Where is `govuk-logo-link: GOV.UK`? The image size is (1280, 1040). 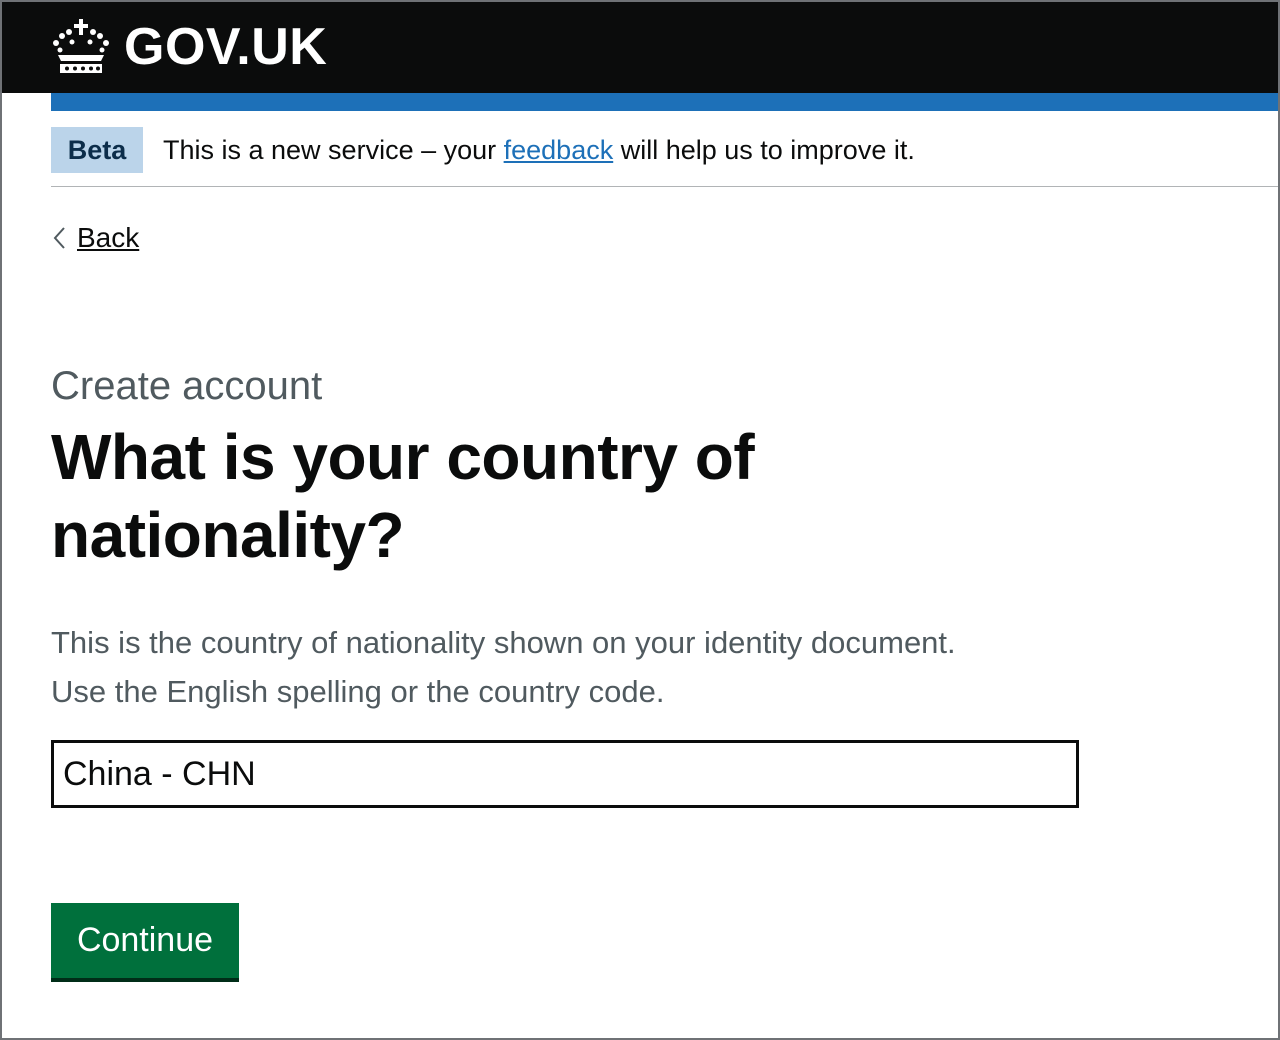
govuk-logo-link: GOV.UK is located at coordinates (188, 47).